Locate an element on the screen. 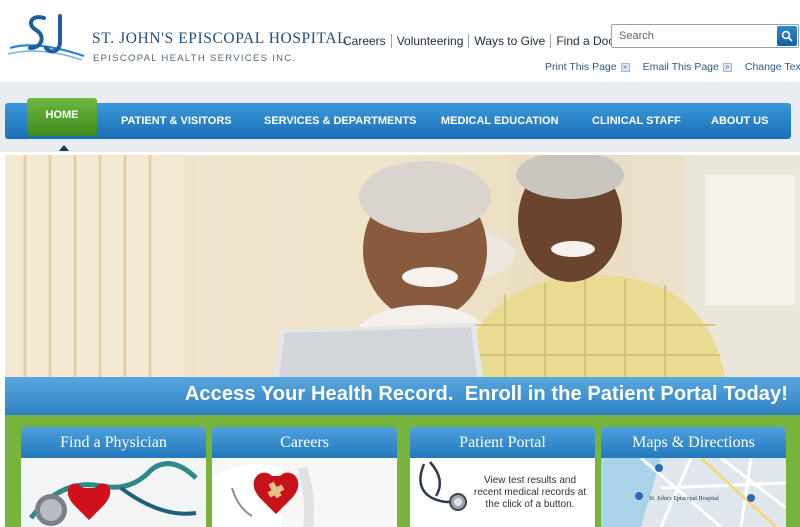  card-title: Patient Portal is located at coordinates (502, 442).